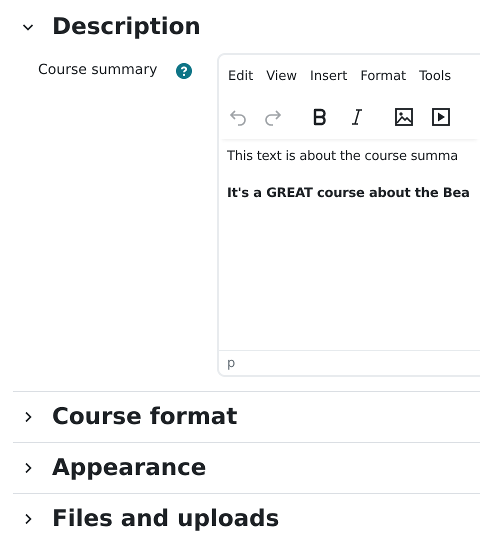  What do you see at coordinates (329, 82) in the screenshot?
I see `menu-item: Insert` at bounding box center [329, 82].